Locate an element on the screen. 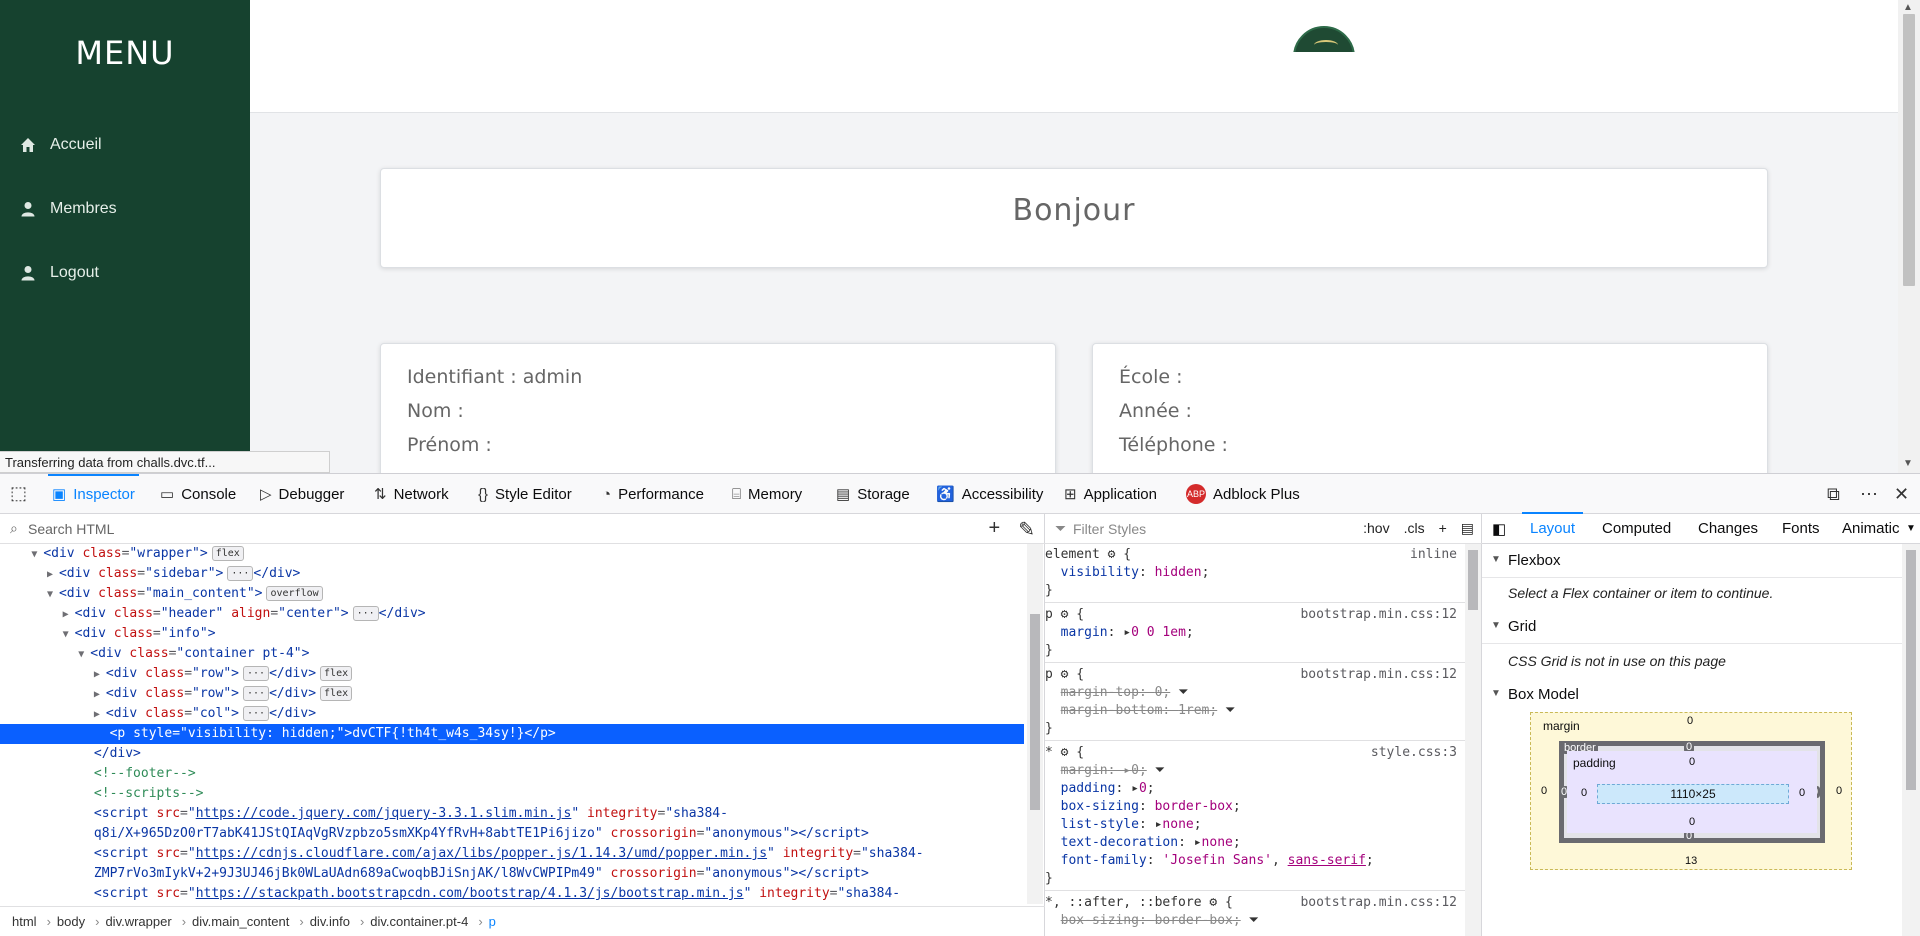  breadcrumb-item: div.wrapper is located at coordinates (138, 921).